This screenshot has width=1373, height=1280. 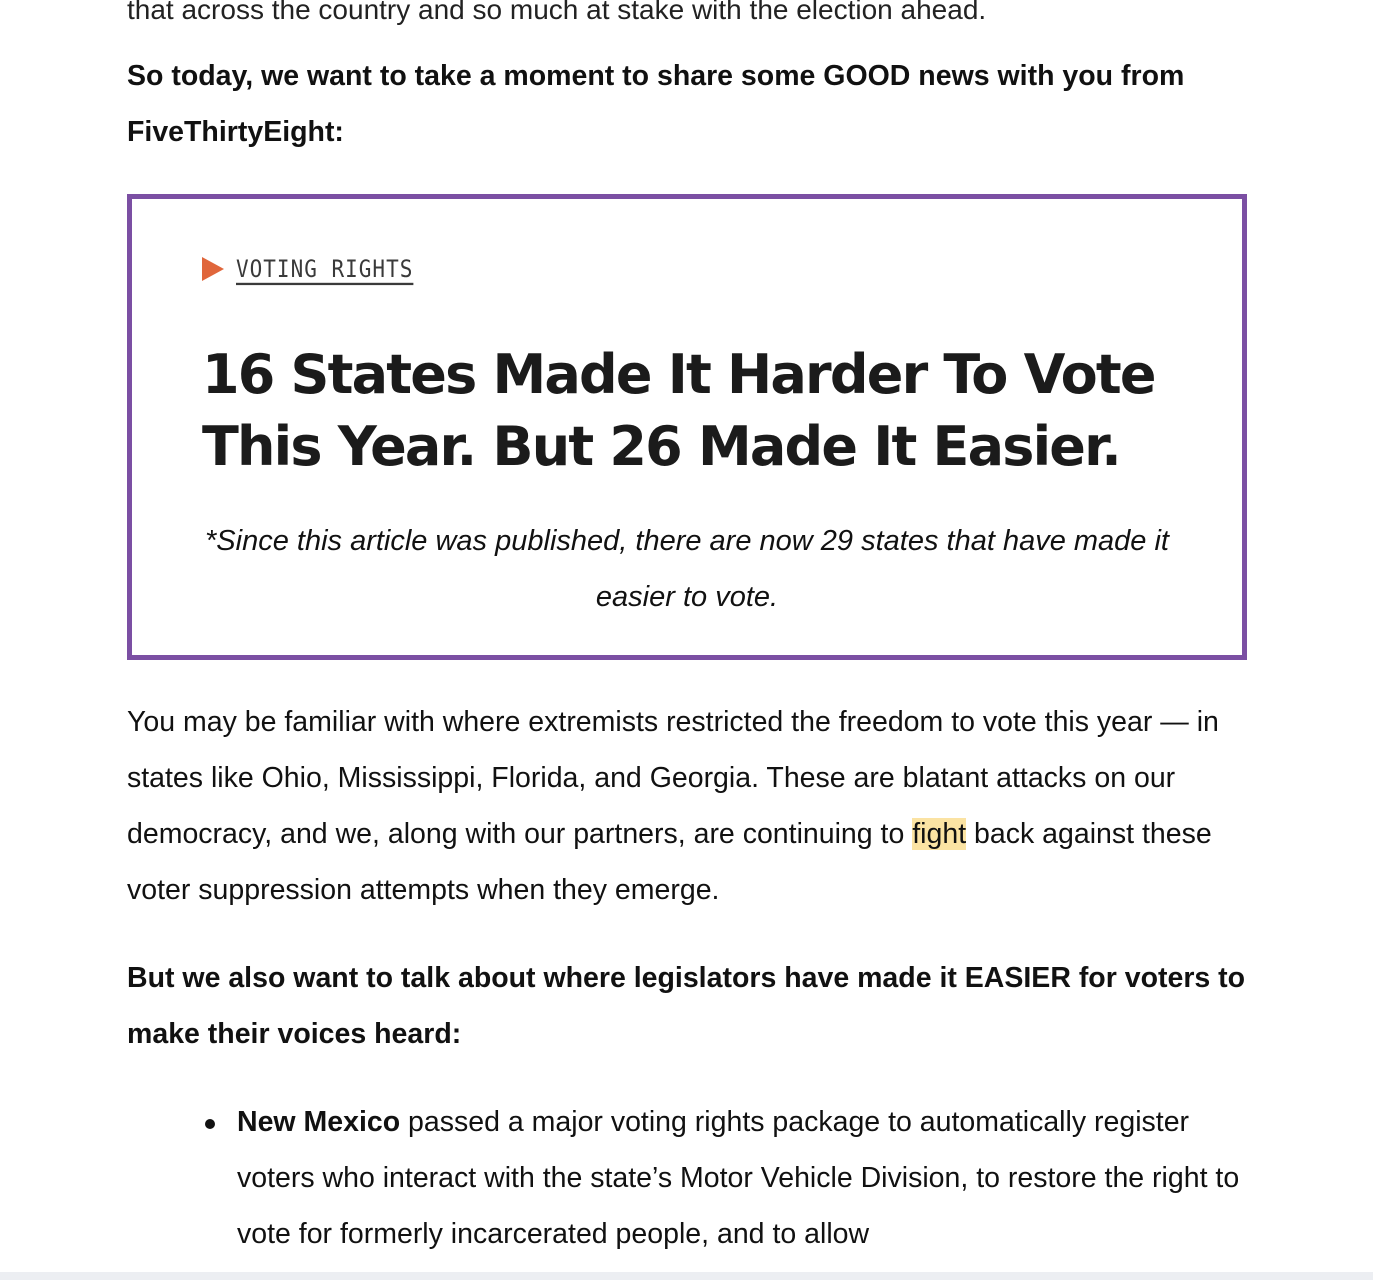 What do you see at coordinates (324, 269) in the screenshot?
I see `kicker-label: VOTING RIGHTS` at bounding box center [324, 269].